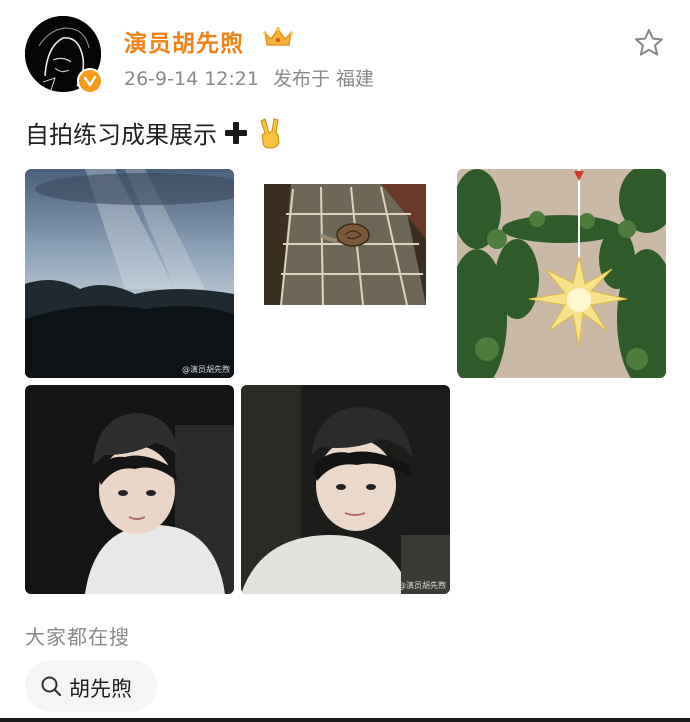 This screenshot has width=690, height=722. I want to click on post-meta: 26-9-14 12:21 发布于 福建, so click(249, 77).